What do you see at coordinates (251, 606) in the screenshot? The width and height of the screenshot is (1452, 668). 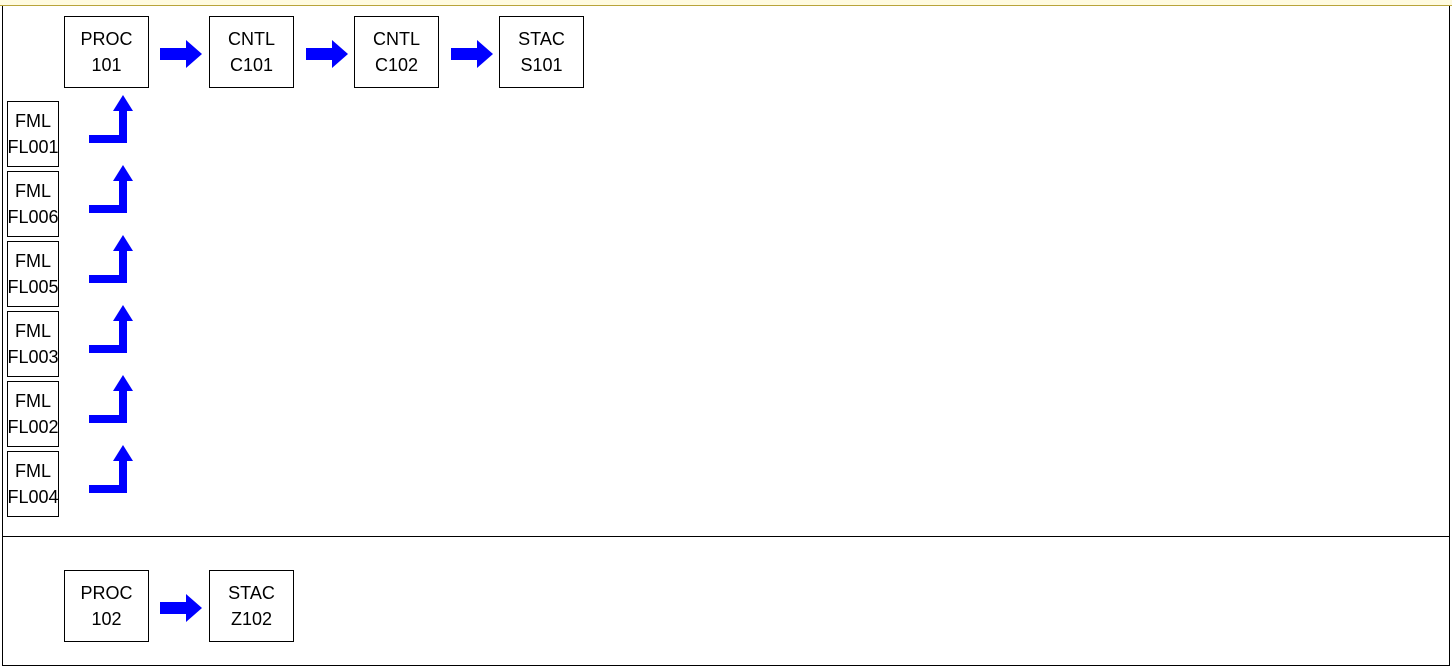 I see `node-stac-z102: STAC Z102` at bounding box center [251, 606].